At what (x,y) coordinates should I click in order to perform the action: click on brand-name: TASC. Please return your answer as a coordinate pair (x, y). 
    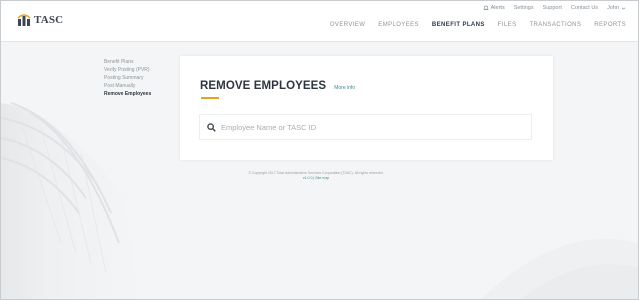
    Looking at the image, I should click on (49, 20).